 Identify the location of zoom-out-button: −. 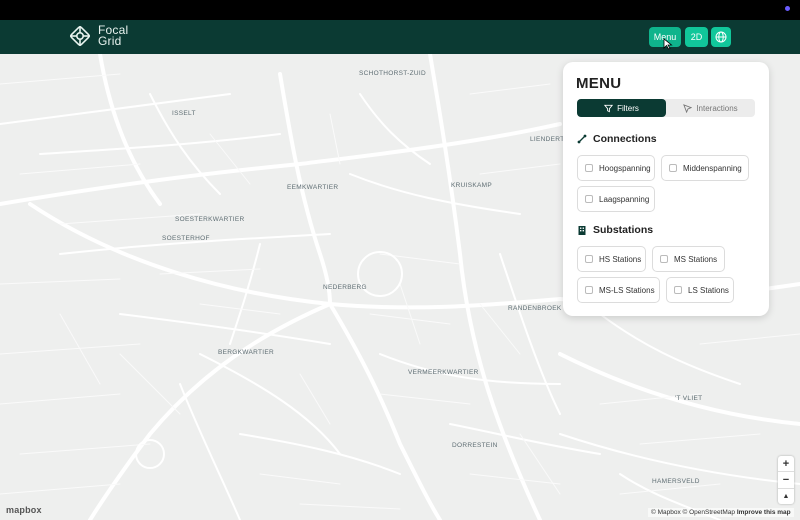
(786, 480).